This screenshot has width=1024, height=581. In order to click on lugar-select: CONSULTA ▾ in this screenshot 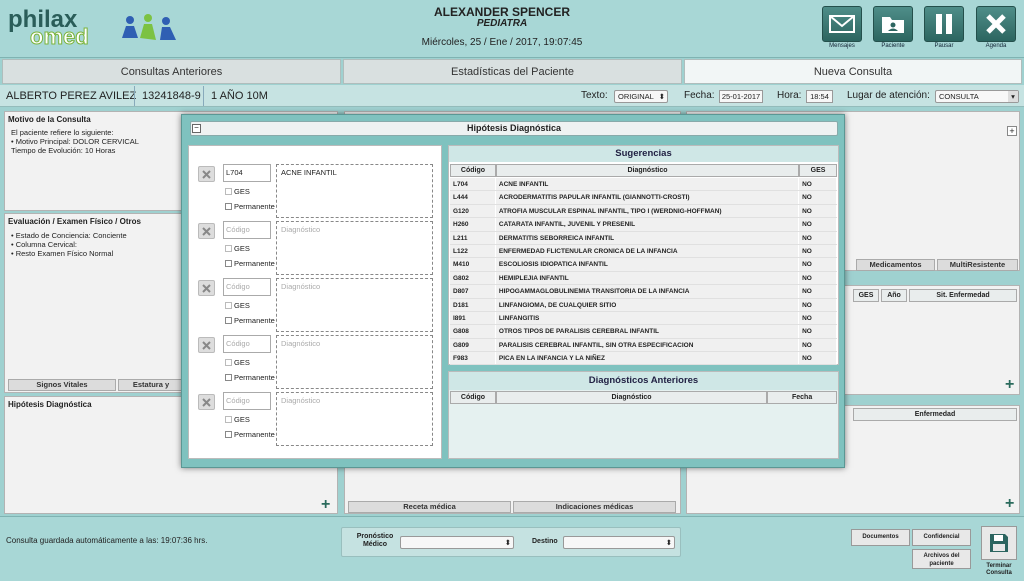, I will do `click(977, 96)`.